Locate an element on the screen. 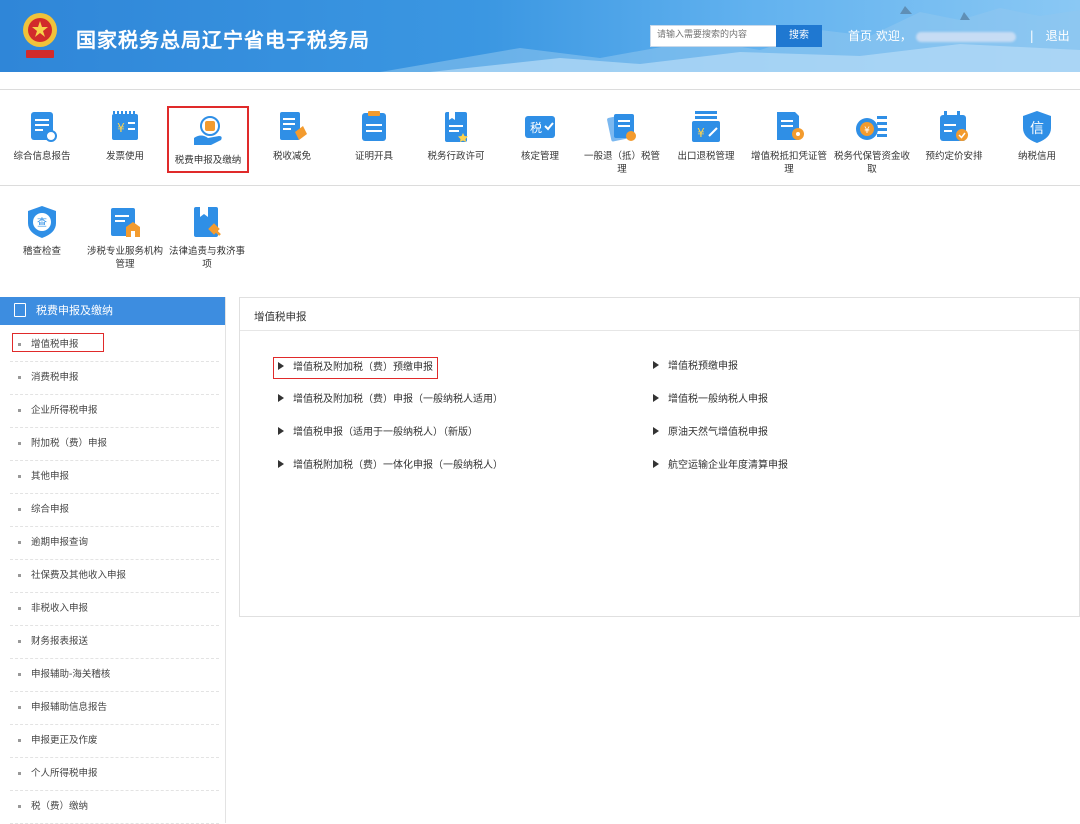 The image size is (1080, 824). link-vat-surtax-prepay: 增值税及附加税（费）预缴申报 is located at coordinates (355, 368).